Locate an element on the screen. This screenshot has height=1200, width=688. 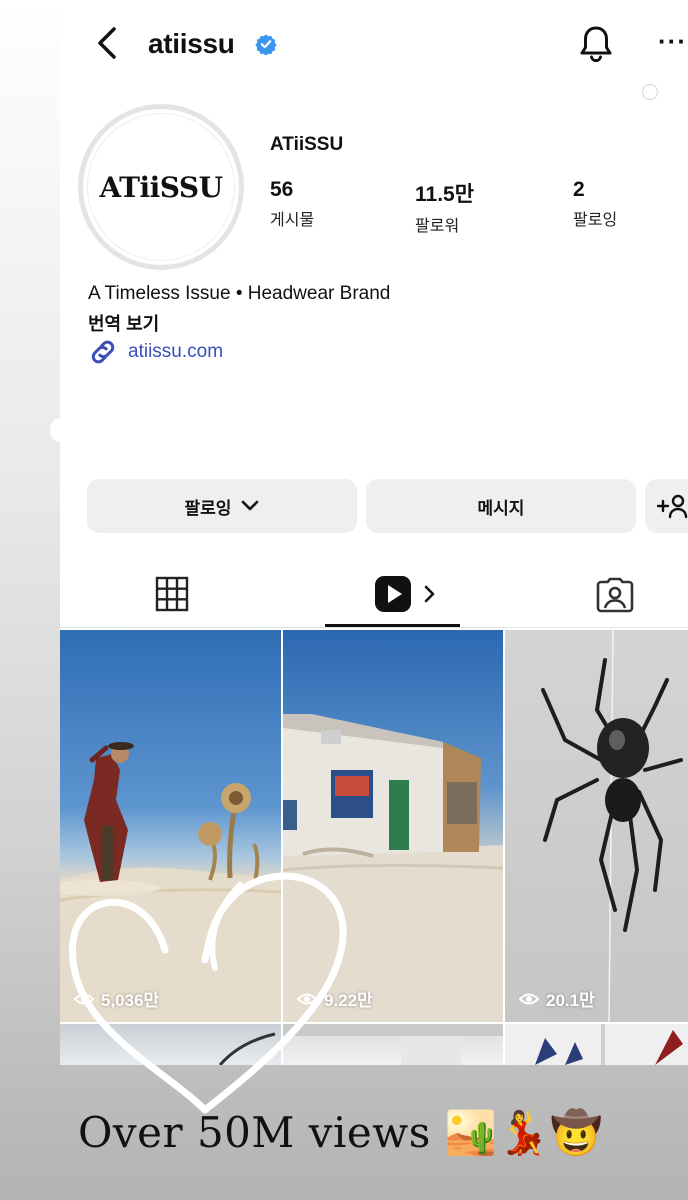
bell-icon is located at coordinates (596, 44).